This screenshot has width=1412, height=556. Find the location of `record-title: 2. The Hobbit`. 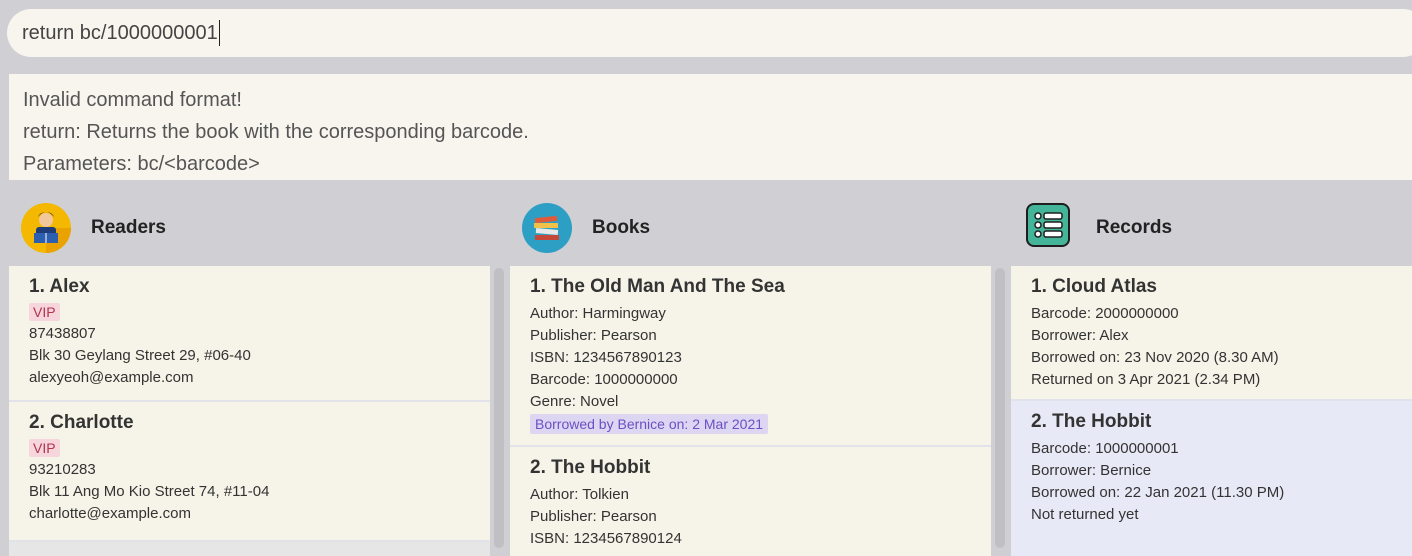

record-title: 2. The Hobbit is located at coordinates (1091, 421).